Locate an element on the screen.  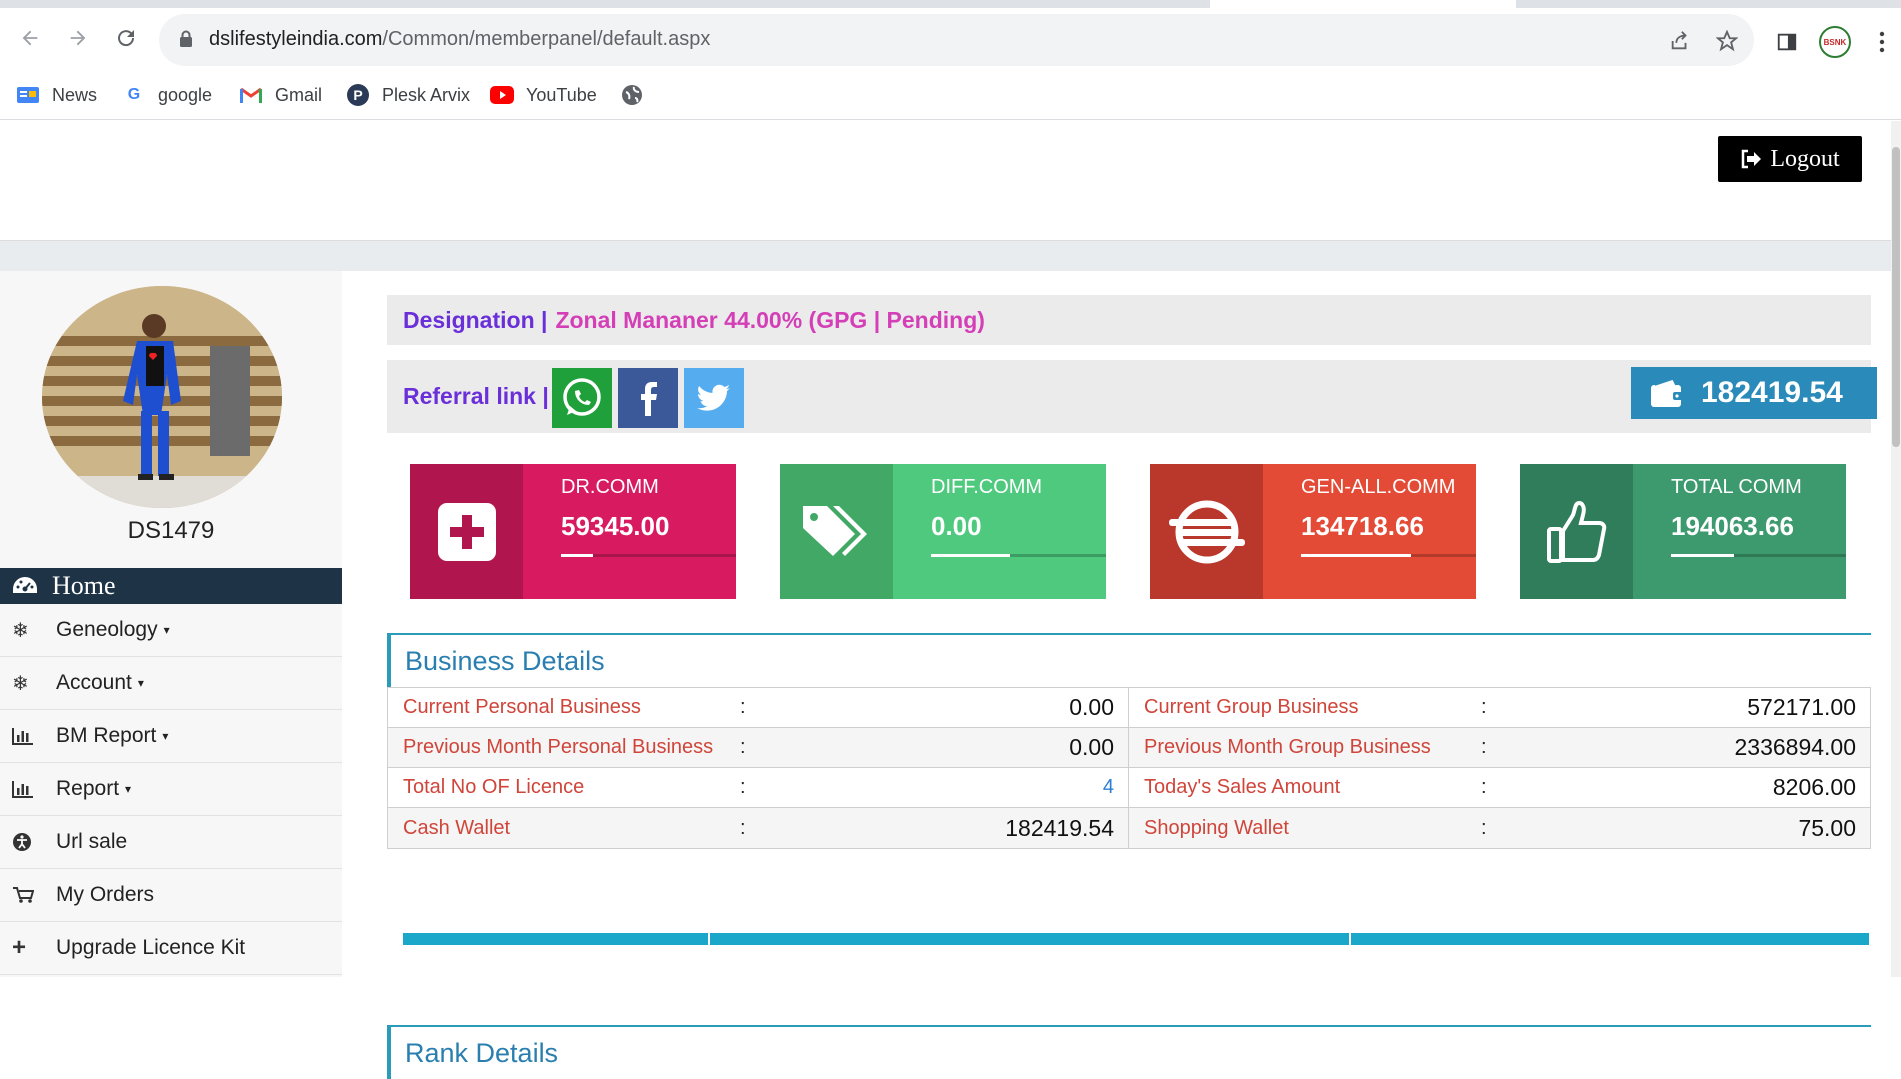
bookmark-plesk: P Plesk Arvix is located at coordinates (408, 95).